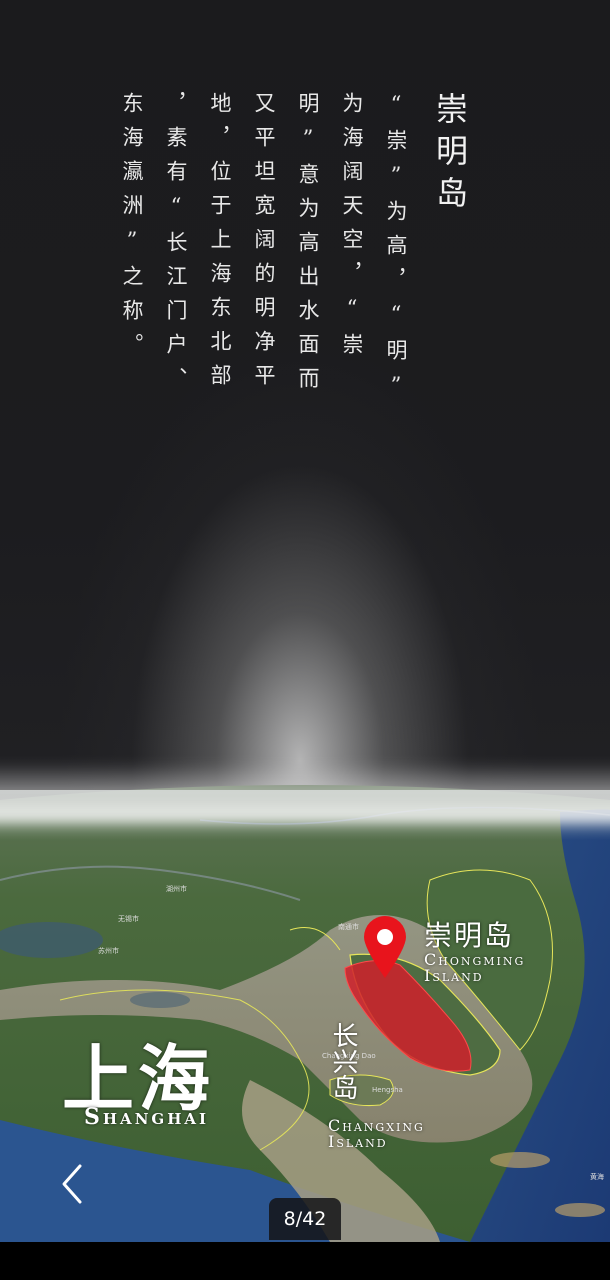  I want to click on map-small-label-wuxi: 无锡市, so click(128, 919).